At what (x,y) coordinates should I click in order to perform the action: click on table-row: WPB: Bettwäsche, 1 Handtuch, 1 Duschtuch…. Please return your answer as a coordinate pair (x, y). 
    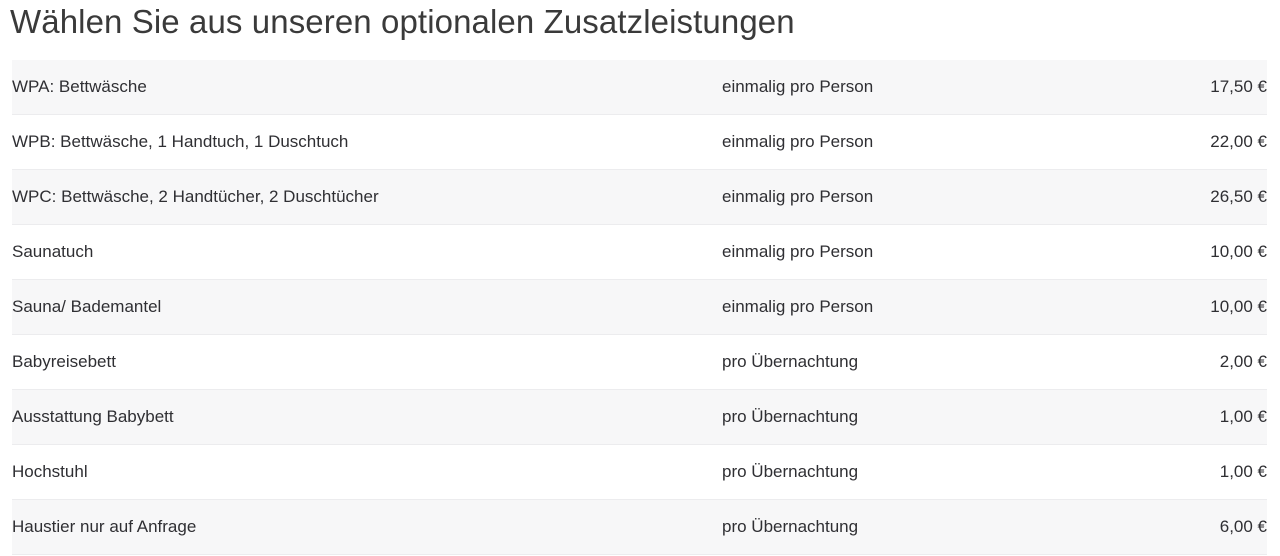
    Looking at the image, I should click on (639, 142).